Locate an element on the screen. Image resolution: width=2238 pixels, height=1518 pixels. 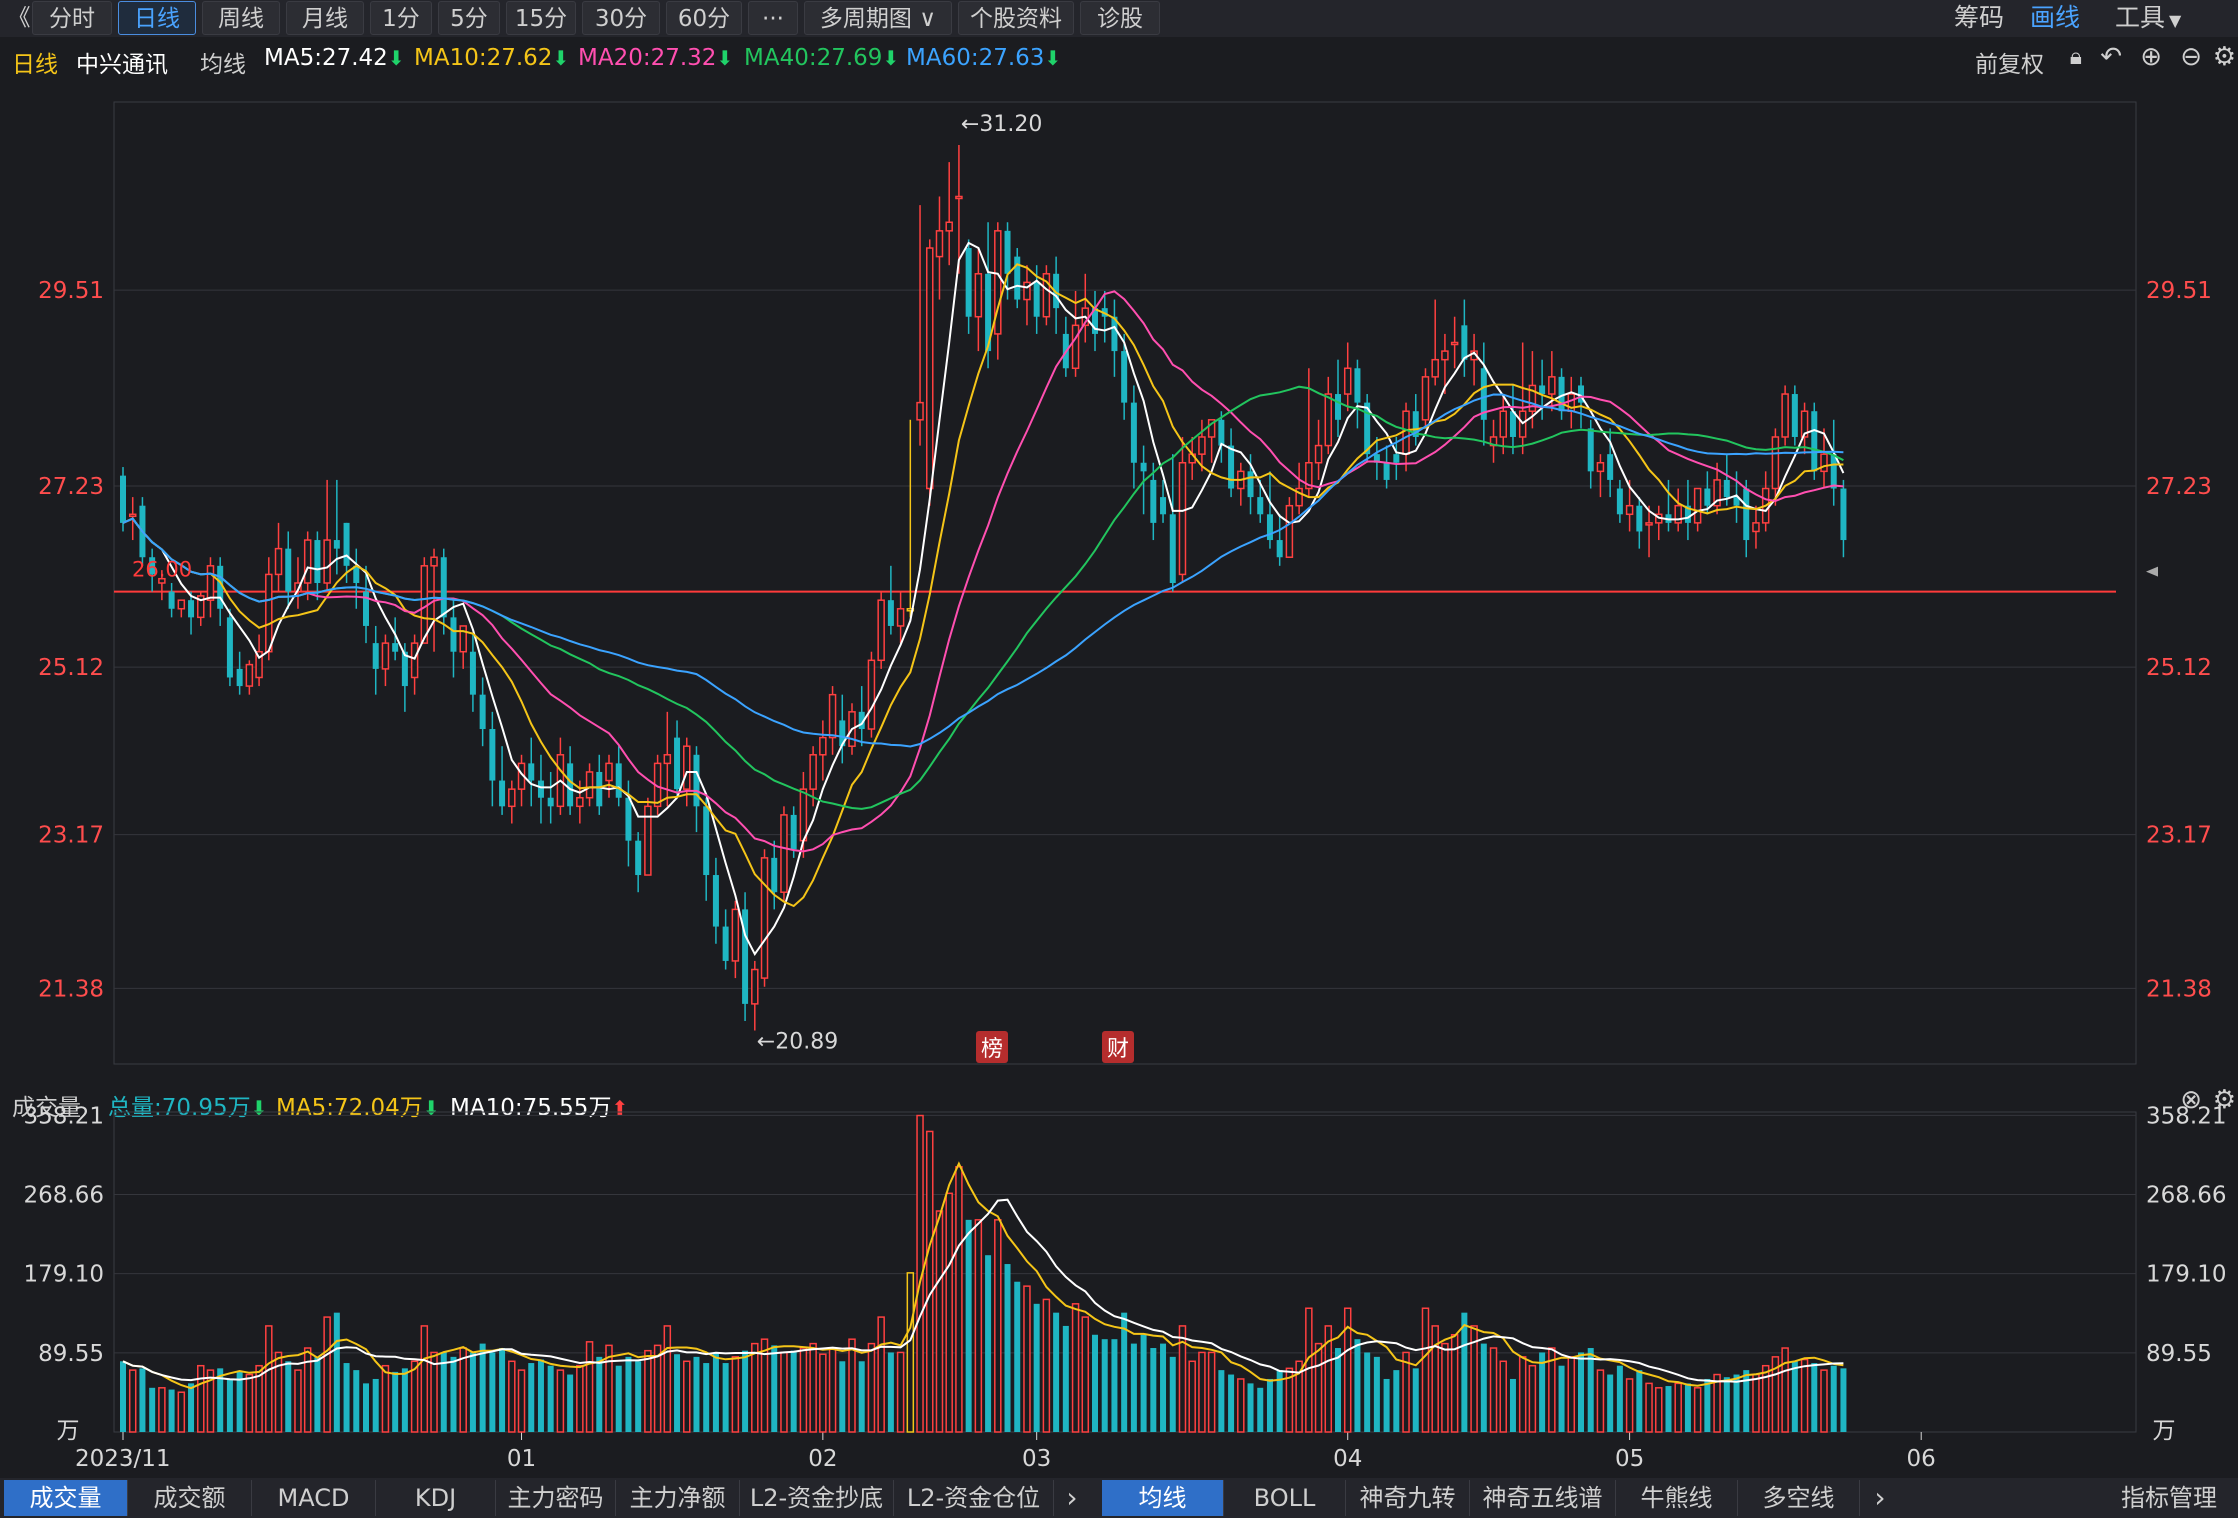
price-tick-label-right: 25.12 is located at coordinates (2179, 668).